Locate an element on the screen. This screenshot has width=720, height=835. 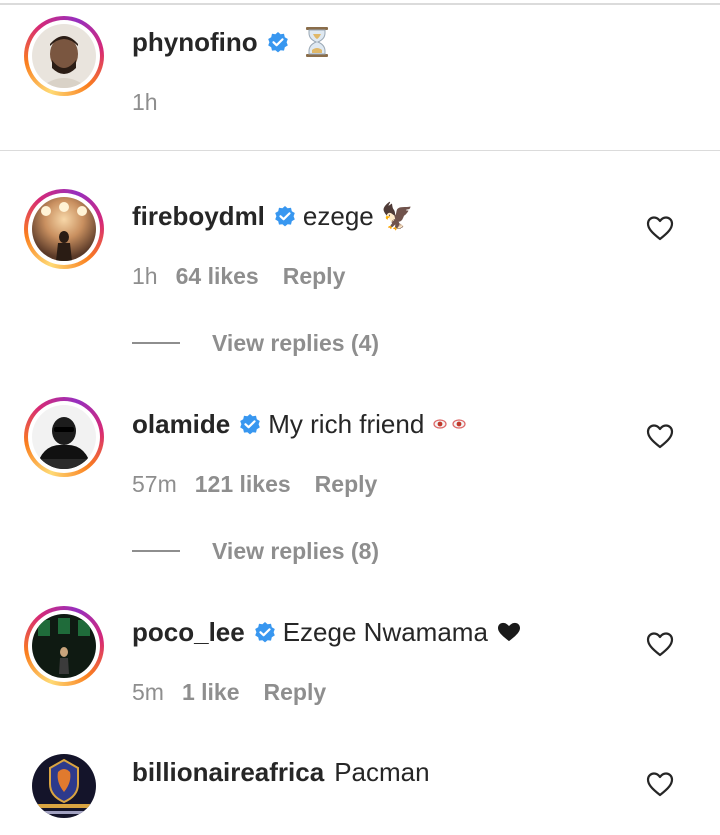
comment-text: My rich friend is located at coordinates (346, 424).